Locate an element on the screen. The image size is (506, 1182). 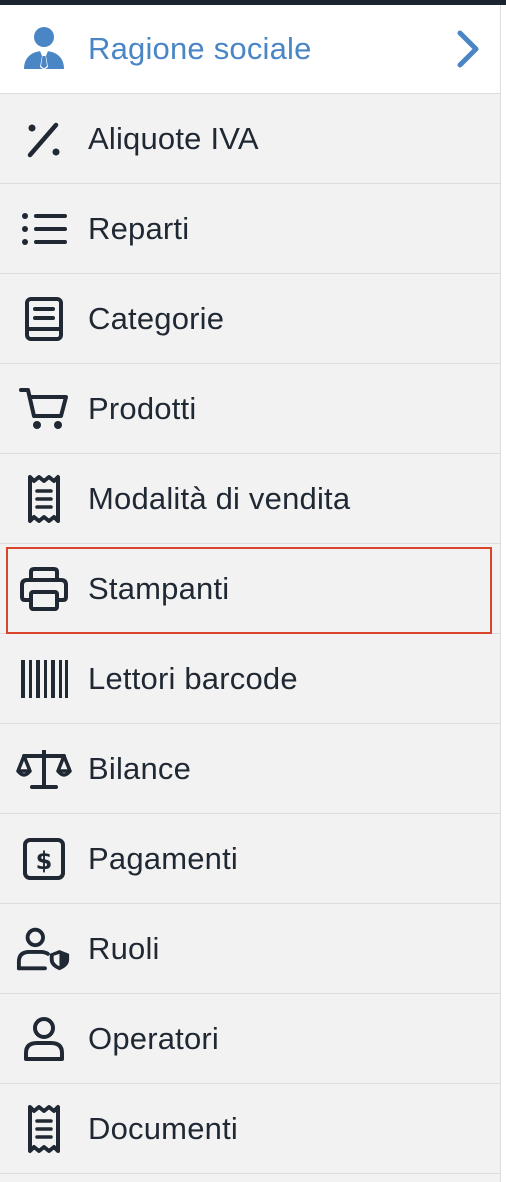
menu-item-label: Stampanti is located at coordinates (159, 588).